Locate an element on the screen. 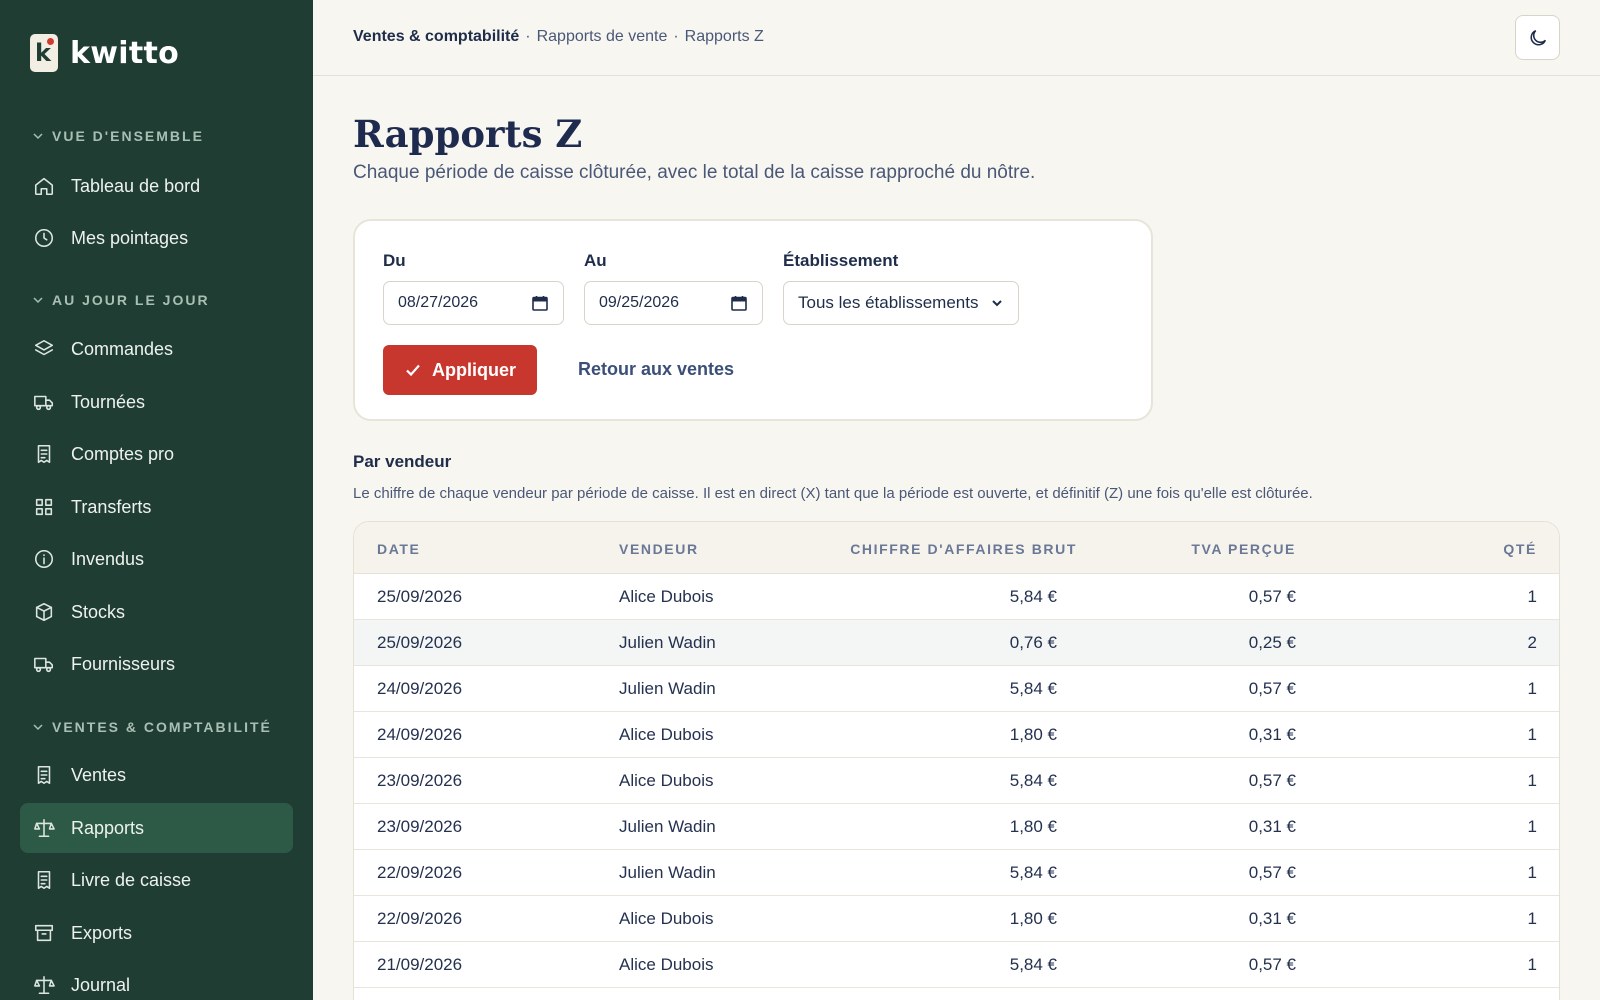  table-row: 22/09/2026 Alice Dubois 1,80 € 0,31 € 1 is located at coordinates (956, 919).